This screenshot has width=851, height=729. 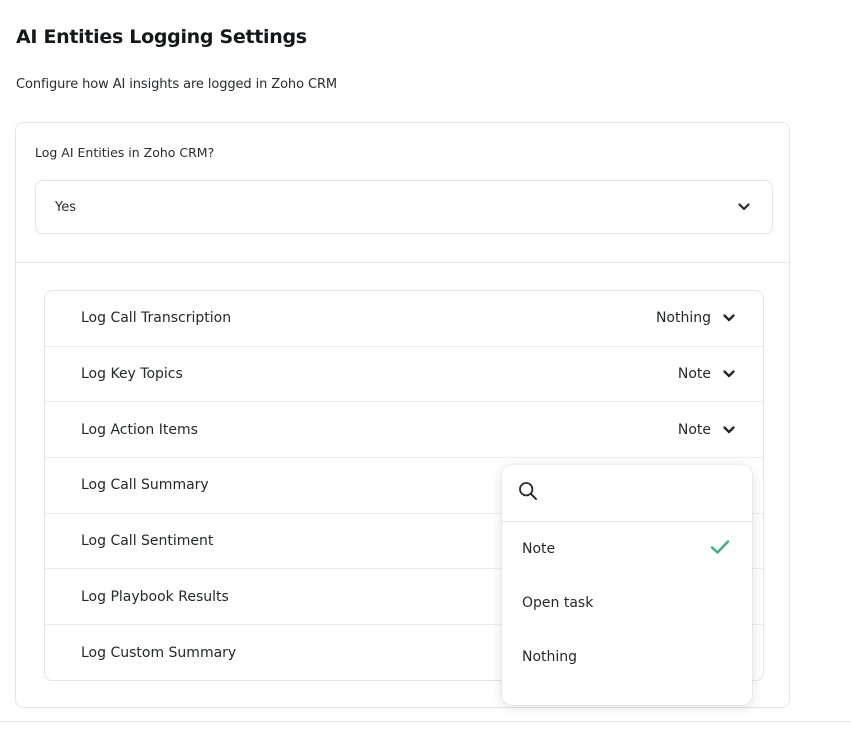 I want to click on entity-label: Log Key Topics, so click(x=132, y=374).